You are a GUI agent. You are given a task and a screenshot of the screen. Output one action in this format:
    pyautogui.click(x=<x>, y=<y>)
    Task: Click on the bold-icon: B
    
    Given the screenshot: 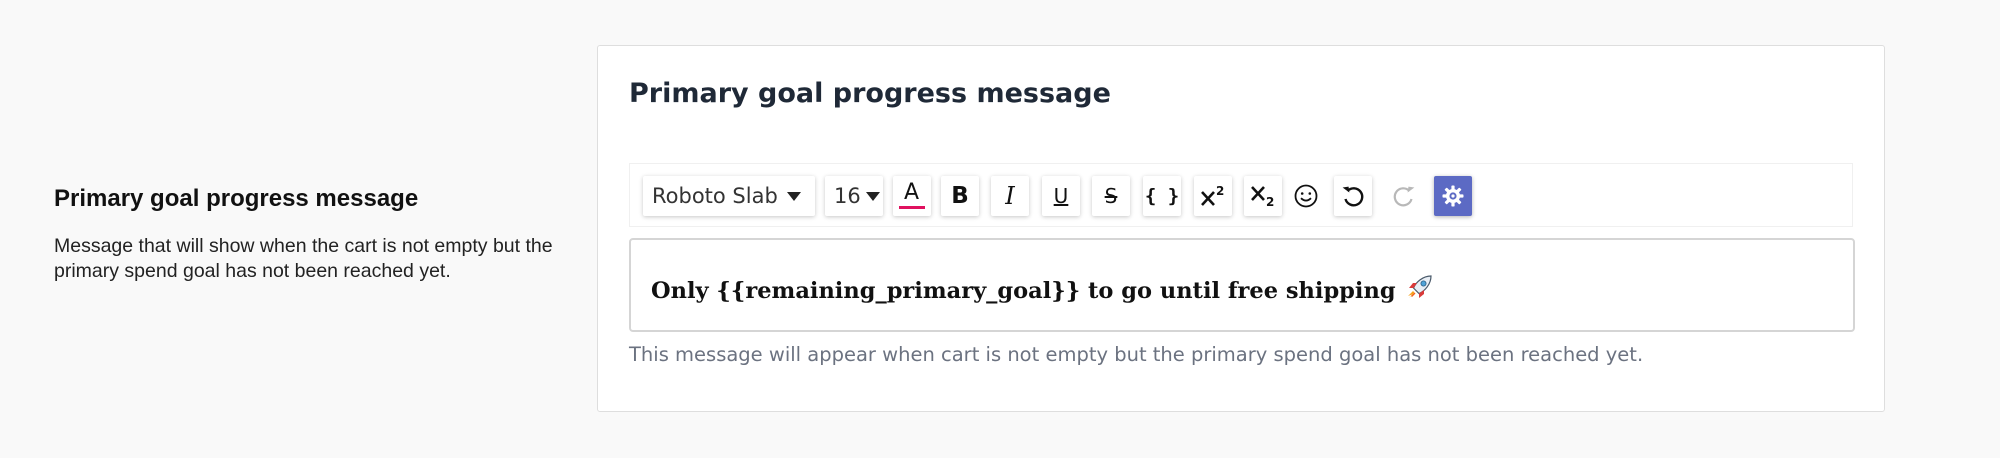 What is the action you would take?
    pyautogui.click(x=960, y=195)
    